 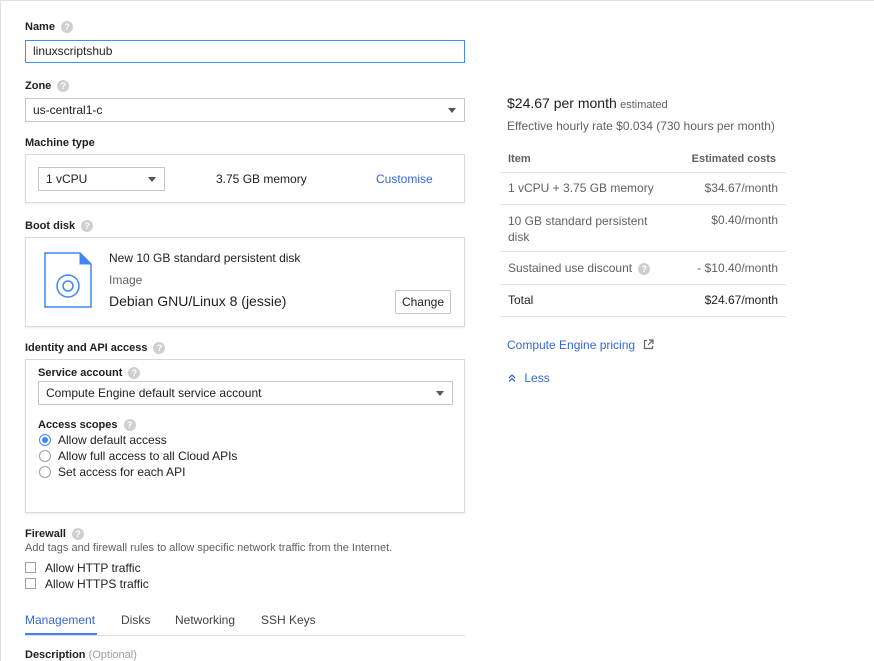 I want to click on image-label: Image, so click(x=126, y=280).